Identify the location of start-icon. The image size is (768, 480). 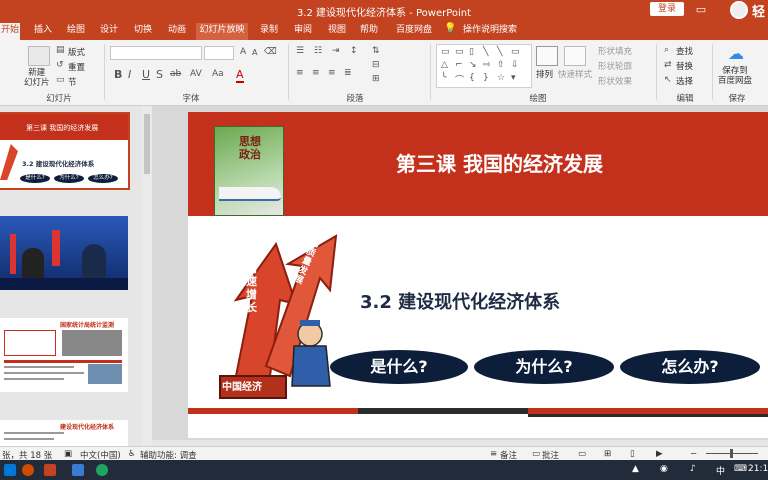
(10, 470).